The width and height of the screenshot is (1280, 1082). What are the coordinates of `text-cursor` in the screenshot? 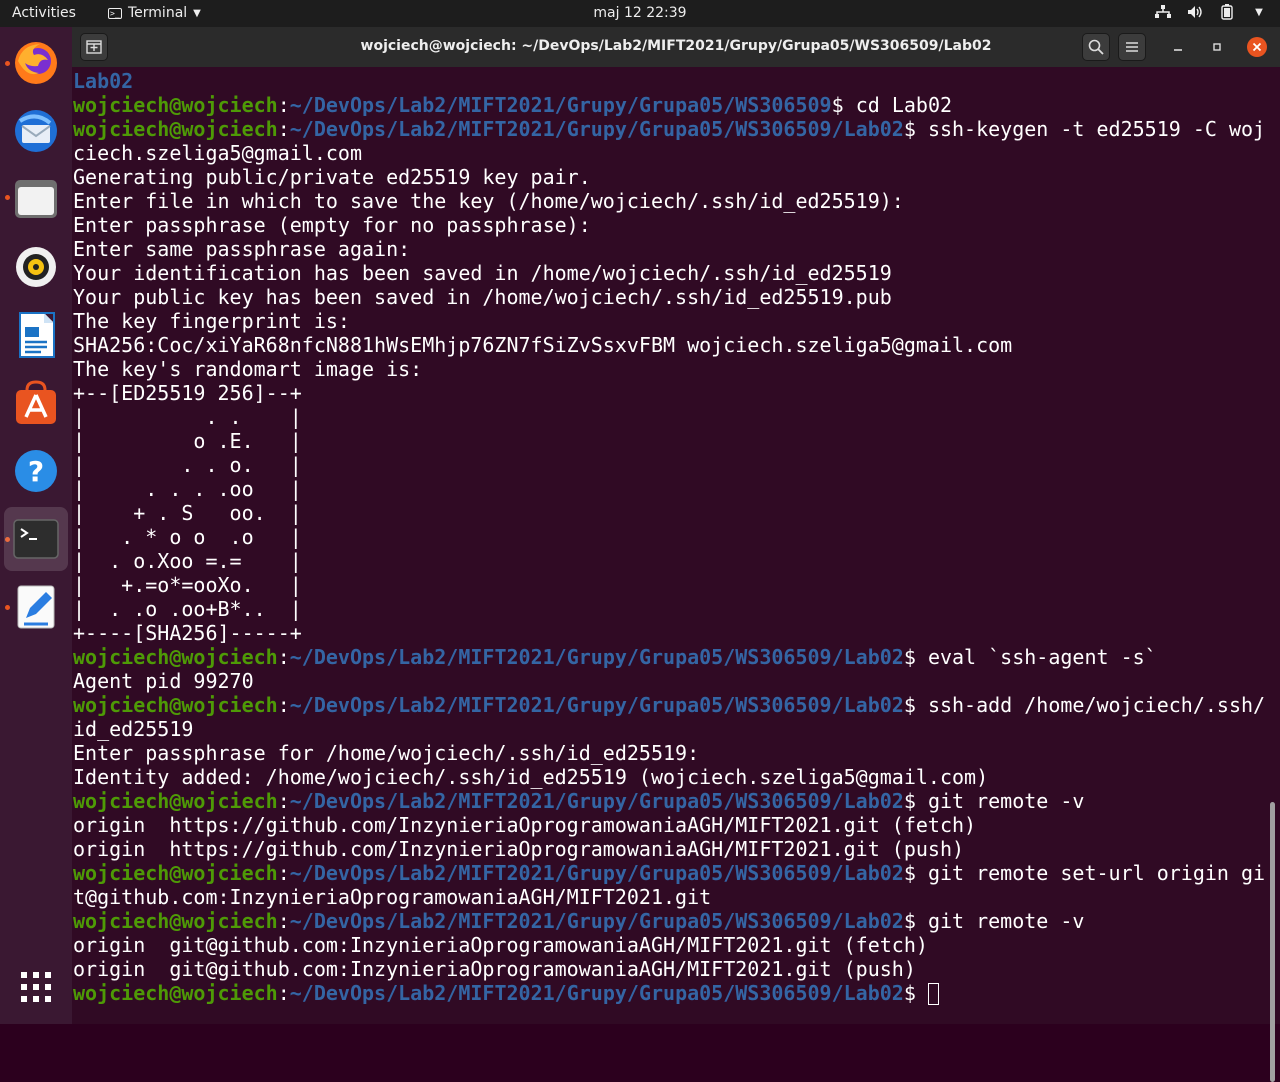 It's located at (933, 994).